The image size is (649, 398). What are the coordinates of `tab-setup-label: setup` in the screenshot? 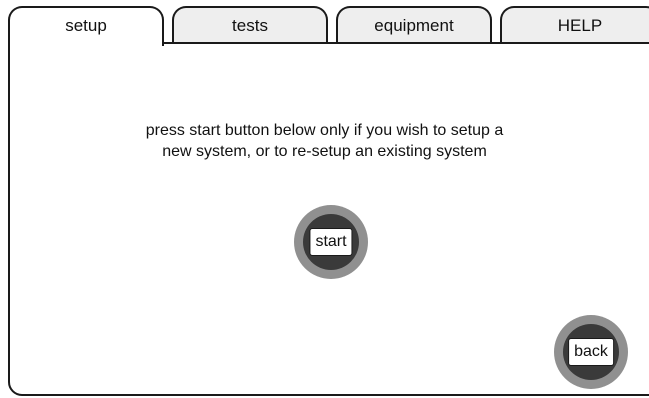 It's located at (86, 25).